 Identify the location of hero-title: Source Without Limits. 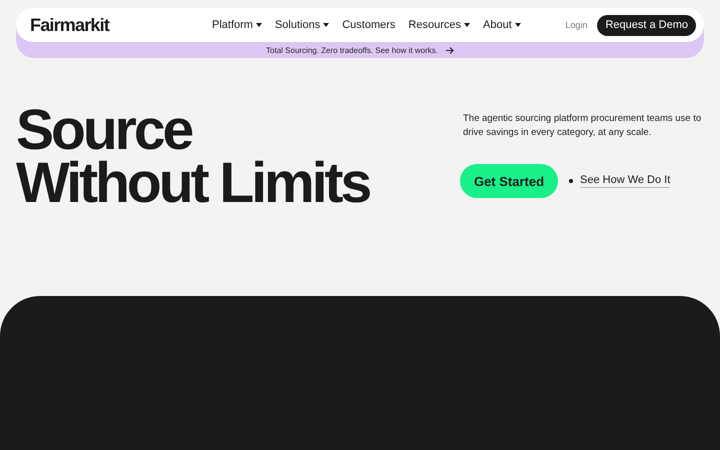
(193, 157).